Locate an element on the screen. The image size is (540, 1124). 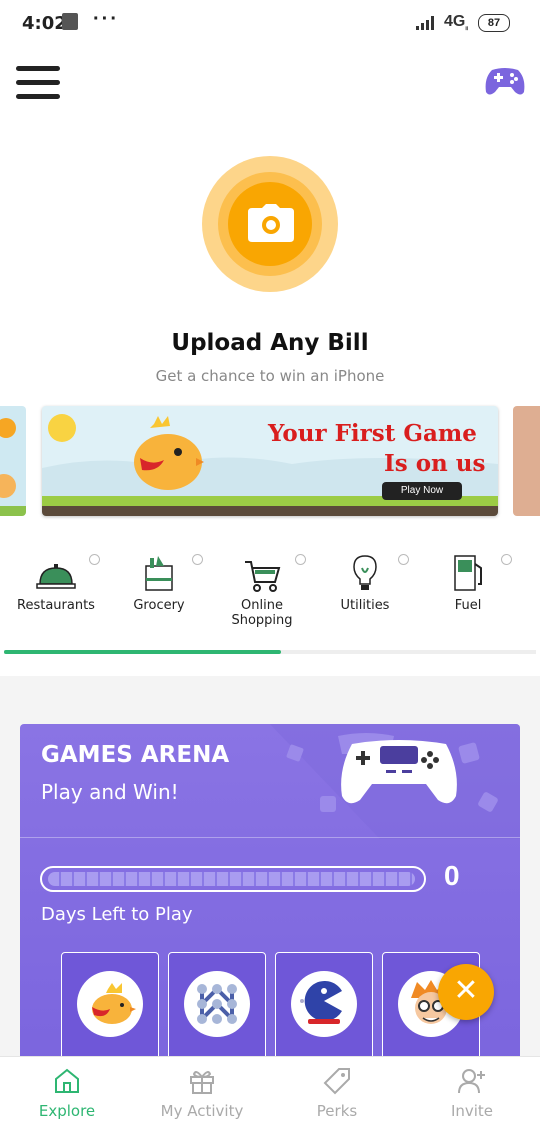
gift-icon is located at coordinates (202, 1082).